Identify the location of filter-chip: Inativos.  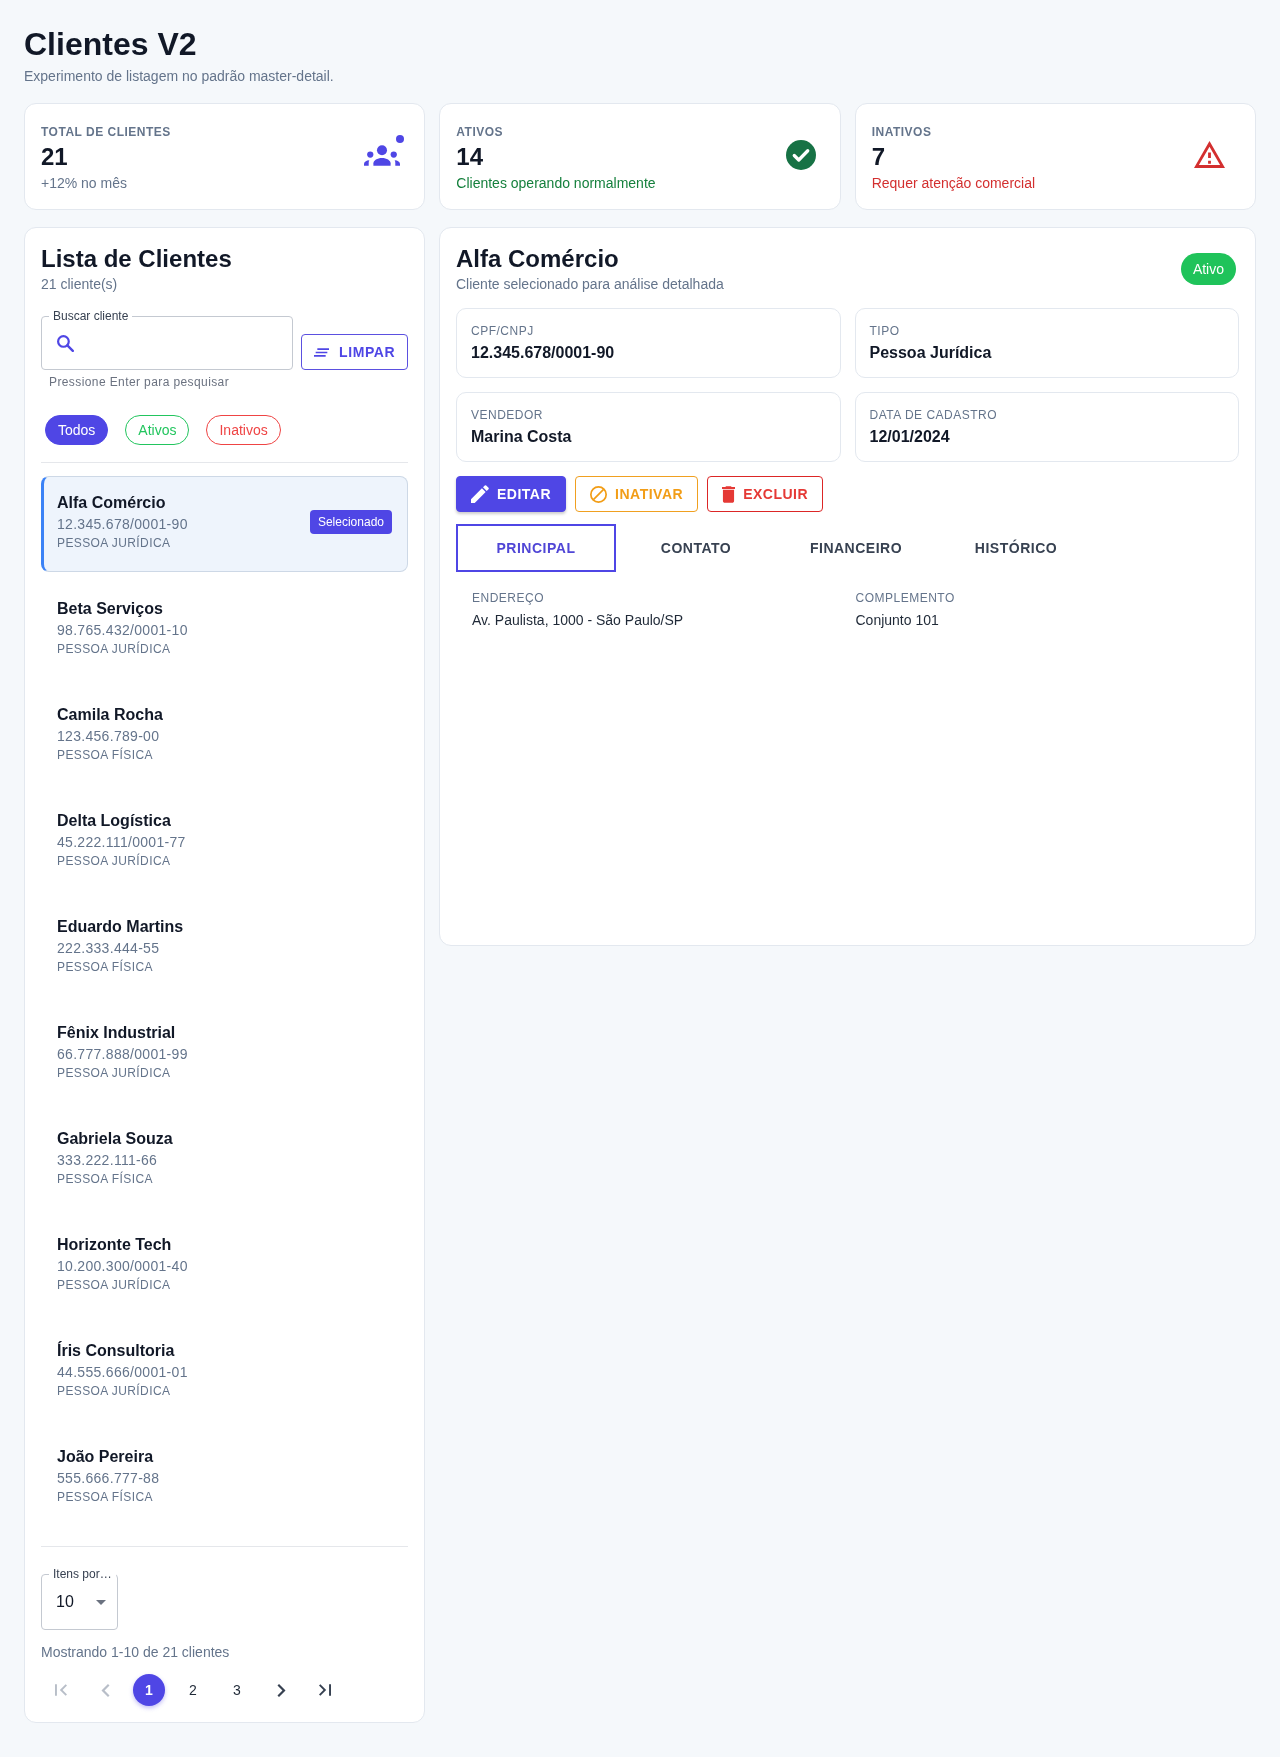
(243, 430).